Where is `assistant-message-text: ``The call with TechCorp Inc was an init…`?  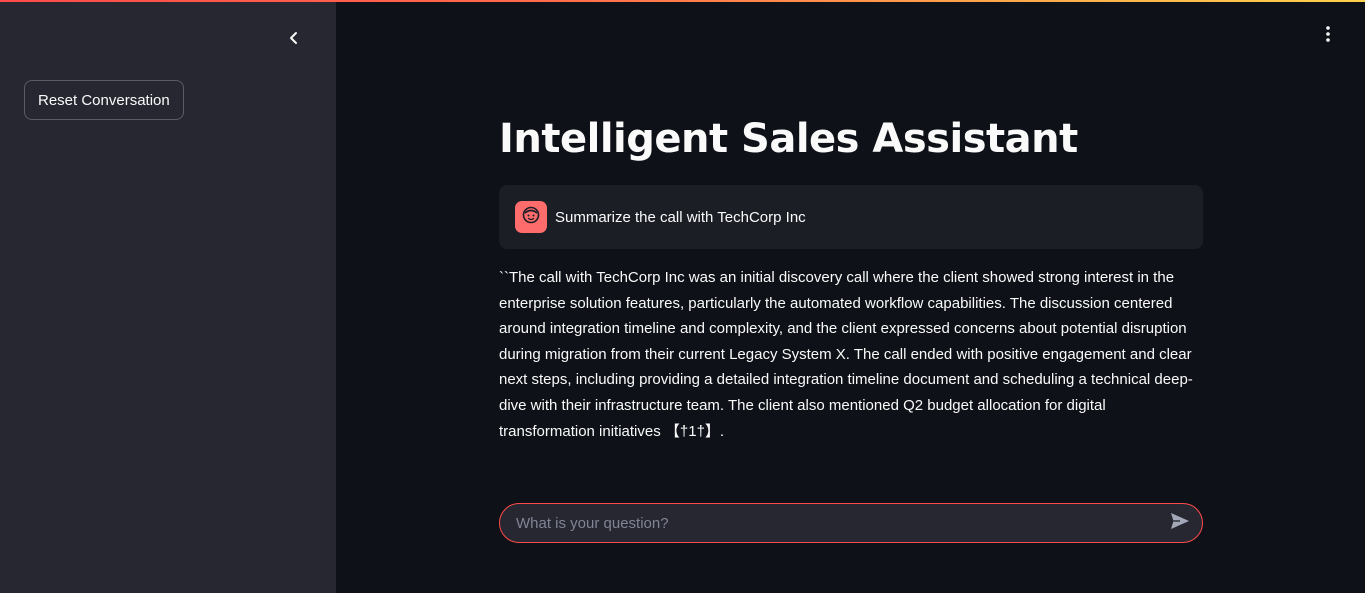 assistant-message-text: ``The call with TechCorp Inc was an init… is located at coordinates (846, 354).